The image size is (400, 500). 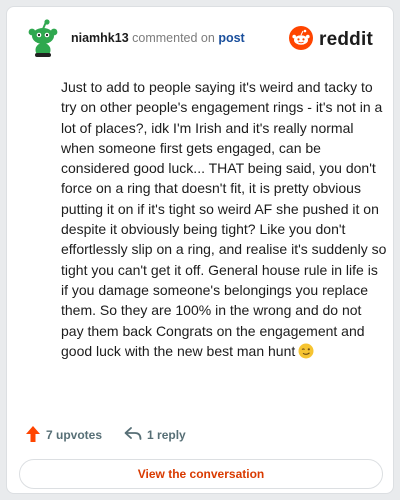 What do you see at coordinates (301, 40) in the screenshot?
I see `reddit-logo-icon` at bounding box center [301, 40].